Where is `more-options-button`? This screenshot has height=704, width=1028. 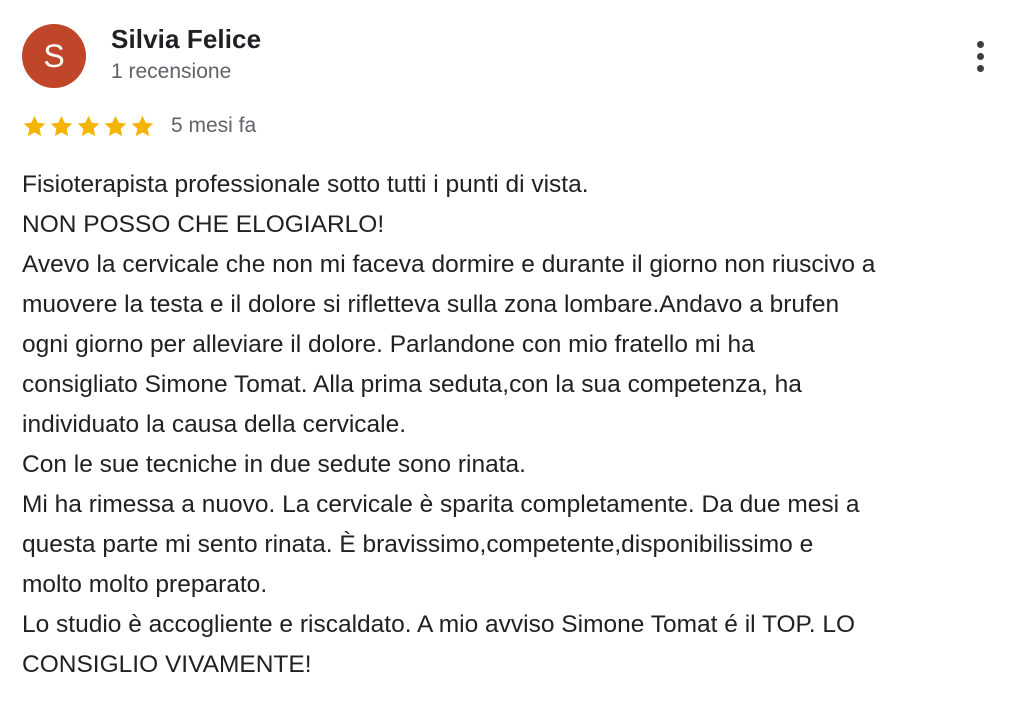 more-options-button is located at coordinates (980, 56).